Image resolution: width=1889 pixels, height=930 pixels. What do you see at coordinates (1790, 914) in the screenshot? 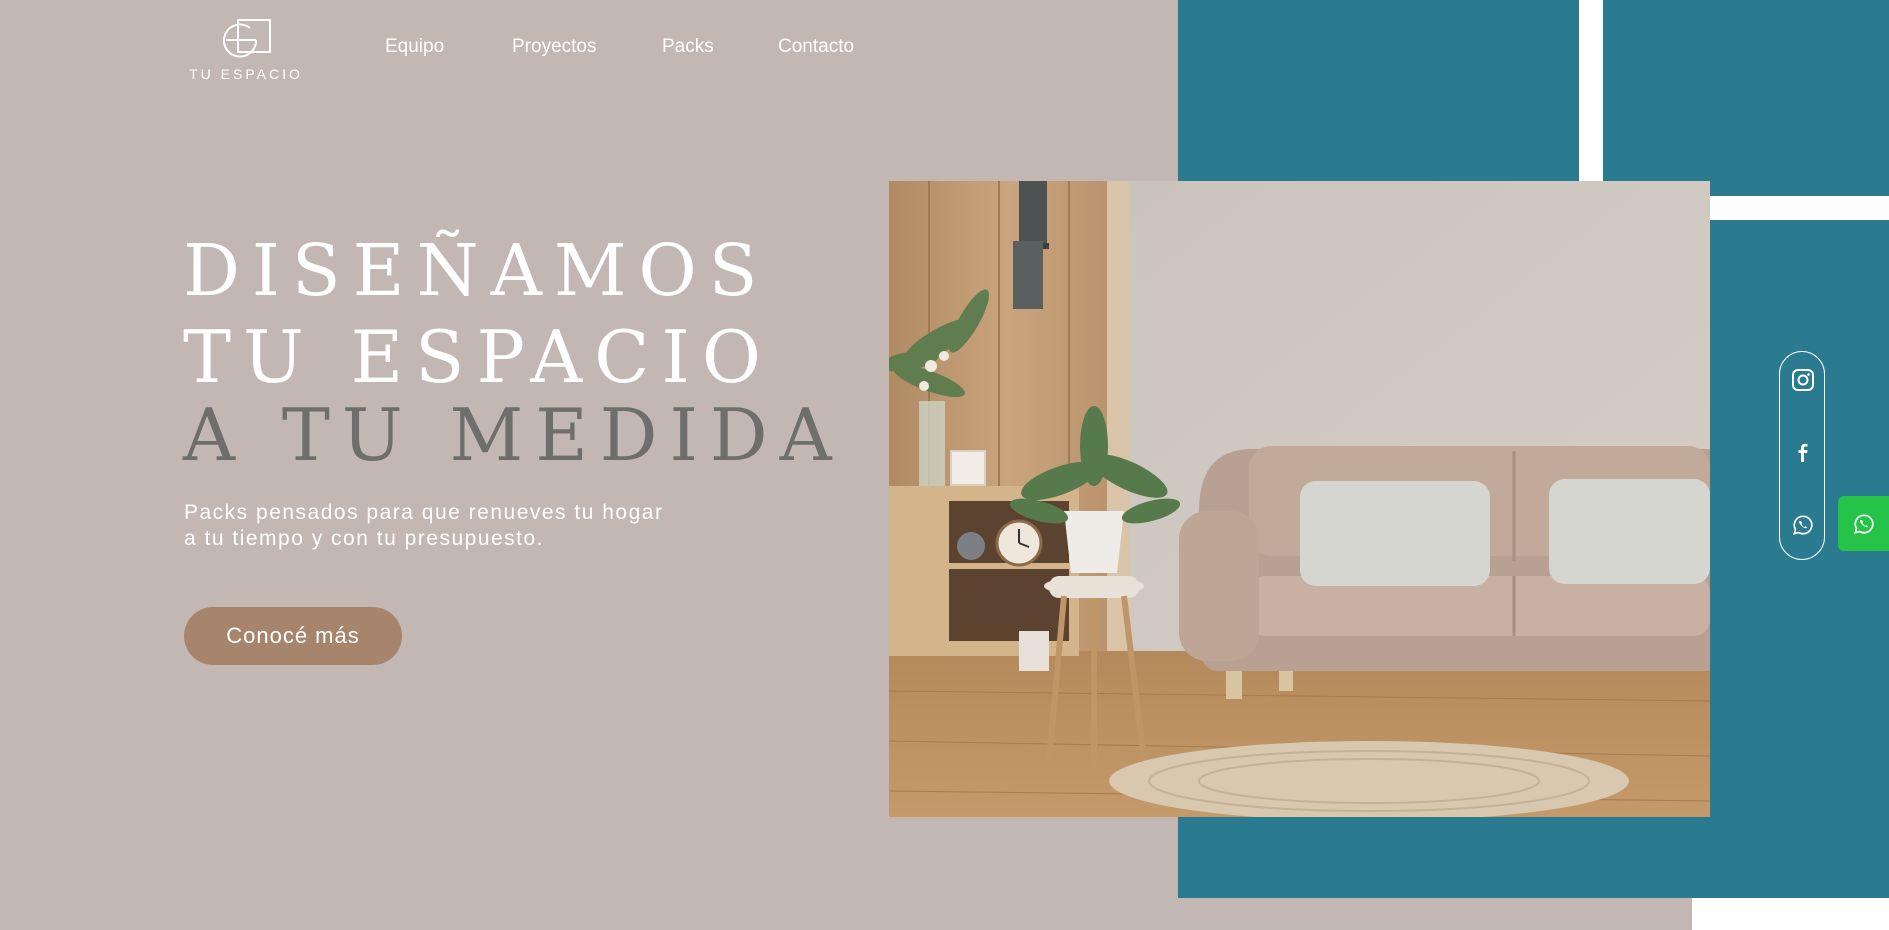
I see `decorative-white-corner` at bounding box center [1790, 914].